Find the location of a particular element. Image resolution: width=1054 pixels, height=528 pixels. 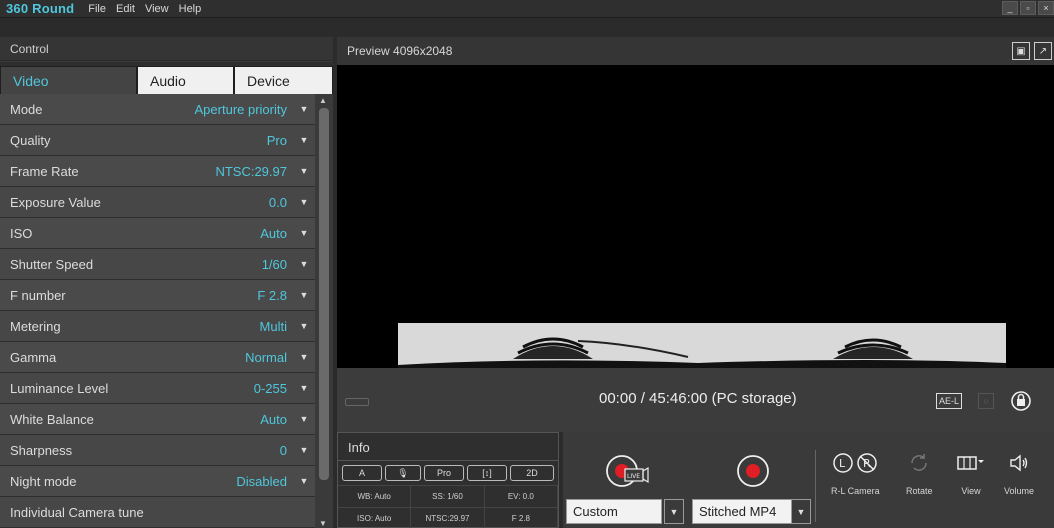

param-label: Quality is located at coordinates (30, 140).